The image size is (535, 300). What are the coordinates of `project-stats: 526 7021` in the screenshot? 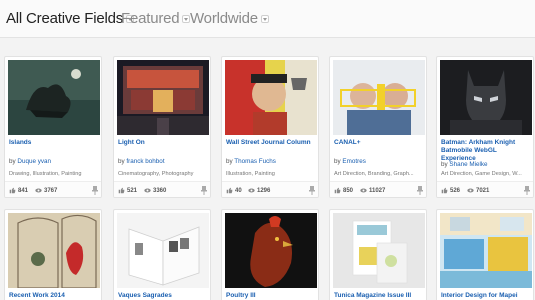 It's located at (485, 189).